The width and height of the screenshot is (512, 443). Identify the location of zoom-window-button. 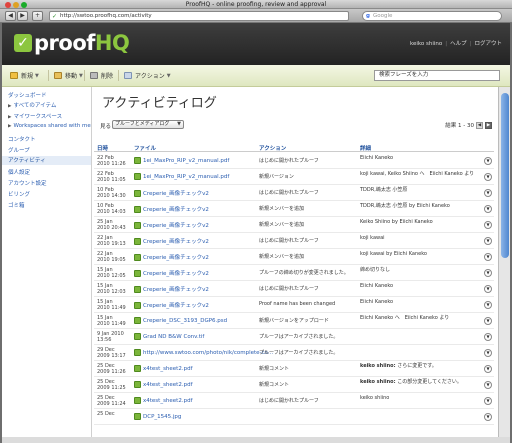
(24, 5).